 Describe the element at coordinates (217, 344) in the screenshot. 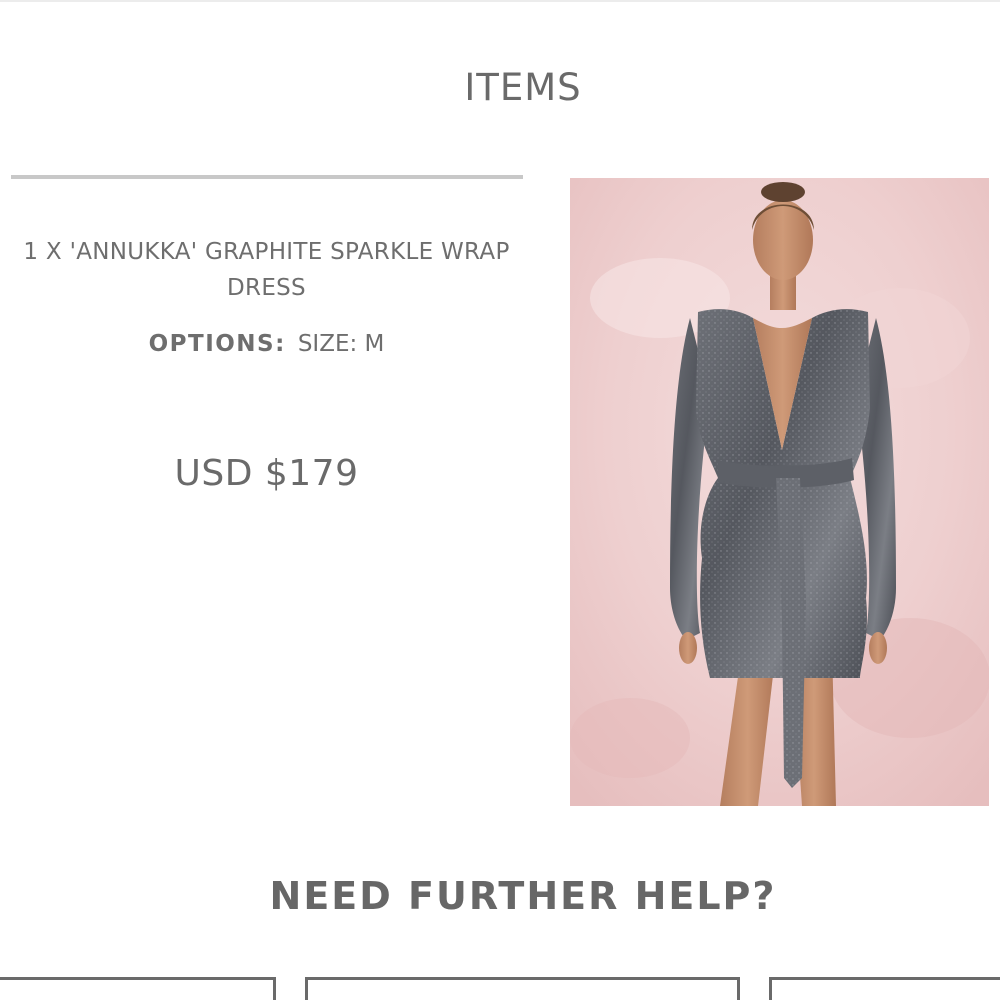

I see `options-label: OPTIONS:` at that location.